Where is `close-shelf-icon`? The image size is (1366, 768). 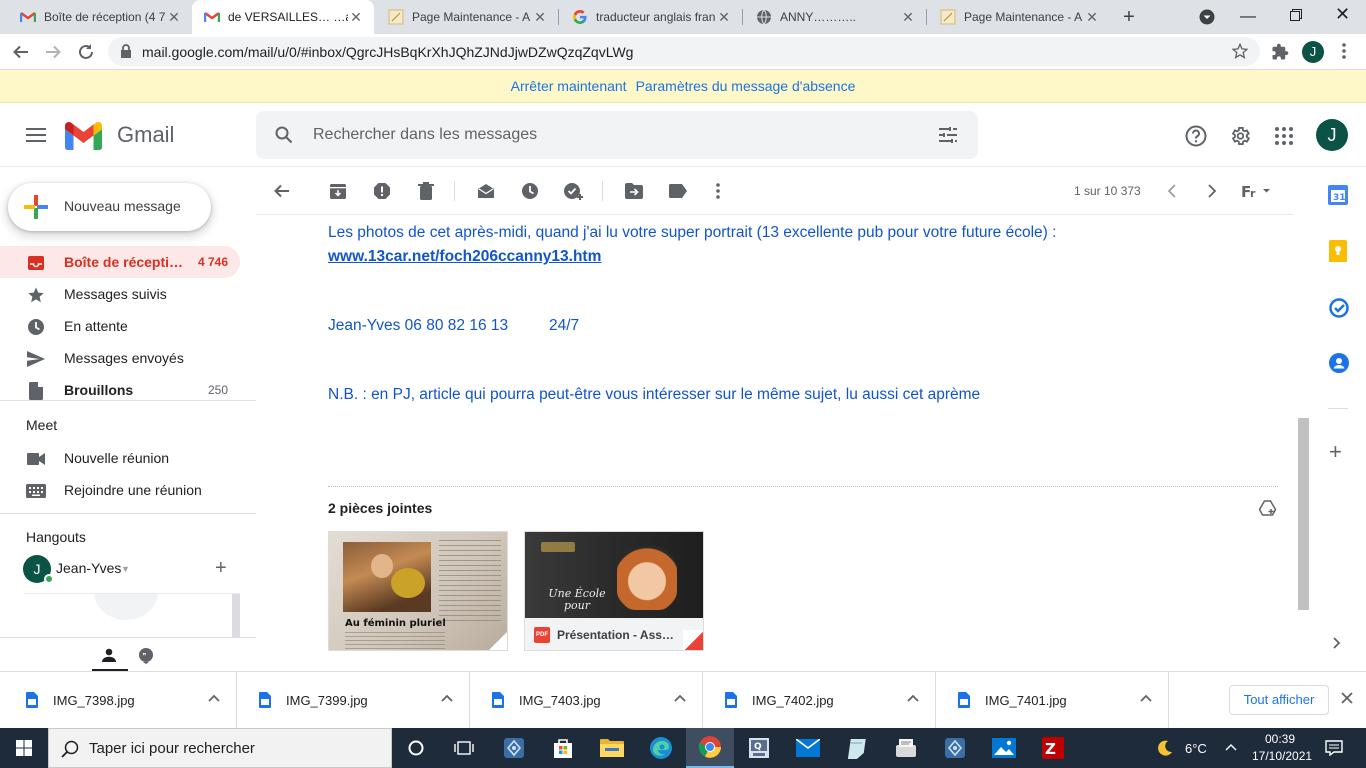
close-shelf-icon is located at coordinates (1347, 698).